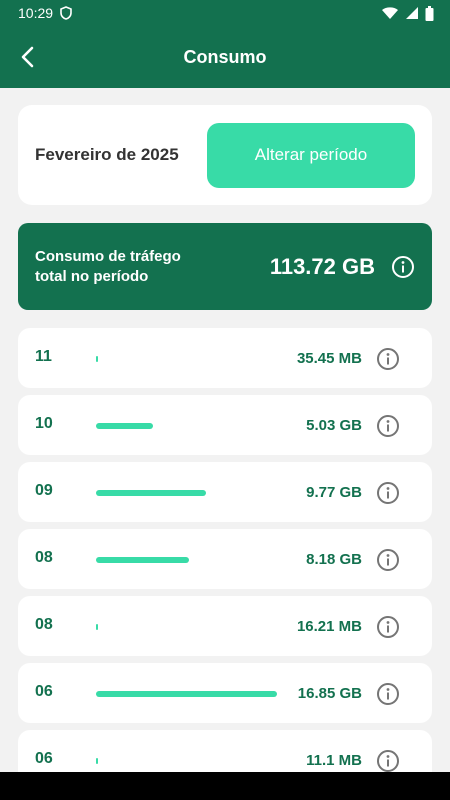  Describe the element at coordinates (108, 256) in the screenshot. I see `total-label-line1: Consumo de tráfego` at that location.